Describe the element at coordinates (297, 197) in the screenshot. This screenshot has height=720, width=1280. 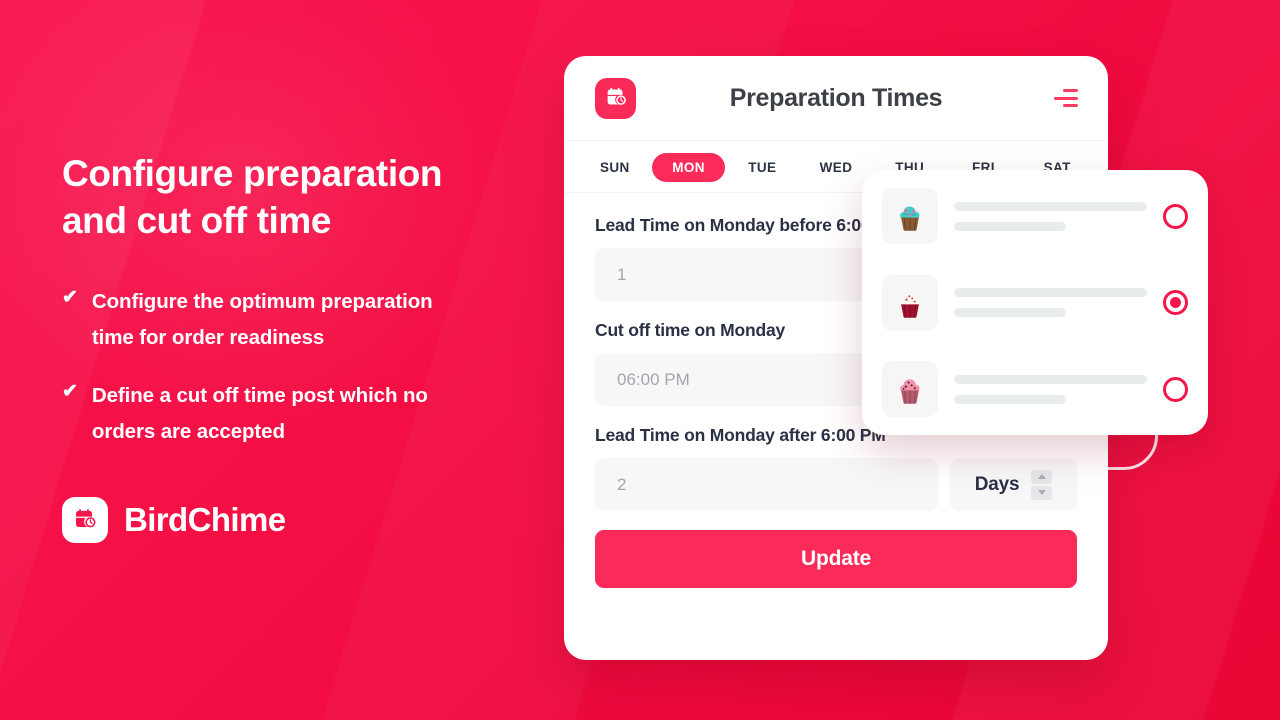
I see `page-title: Configure preparation and cut off time` at that location.